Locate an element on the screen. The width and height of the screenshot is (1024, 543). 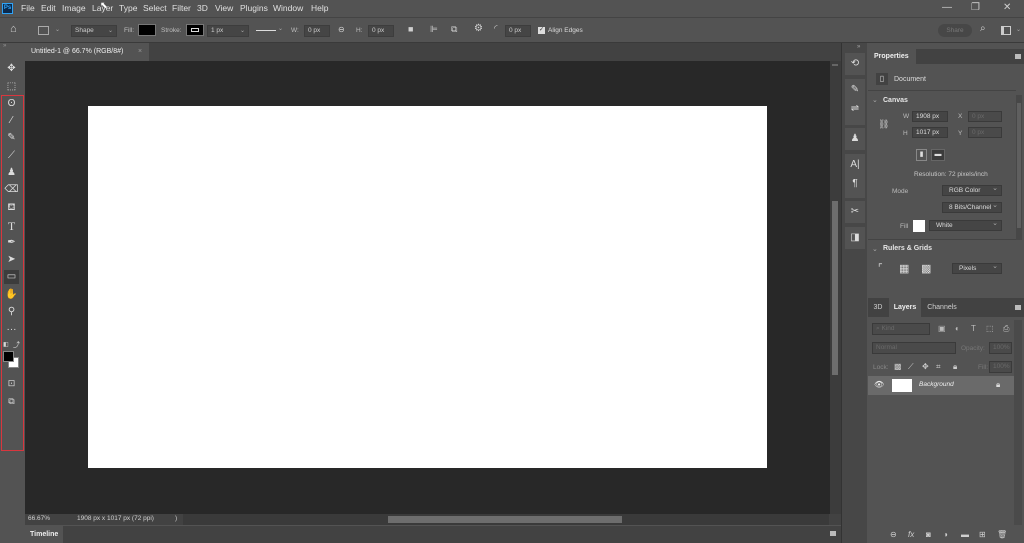
lock-pixels-icon: ⟋ is located at coordinates (911, 367).